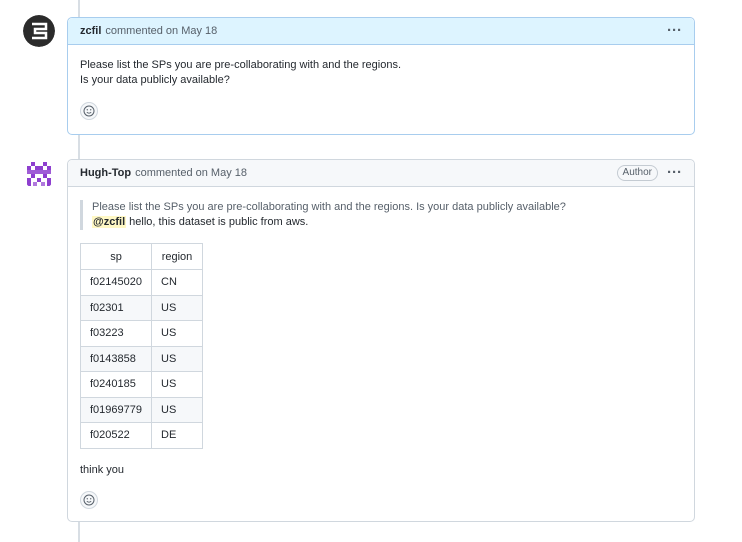 This screenshot has height=542, width=742. I want to click on comment-header: Hugh-Top commented on May 18 Author ···, so click(381, 173).